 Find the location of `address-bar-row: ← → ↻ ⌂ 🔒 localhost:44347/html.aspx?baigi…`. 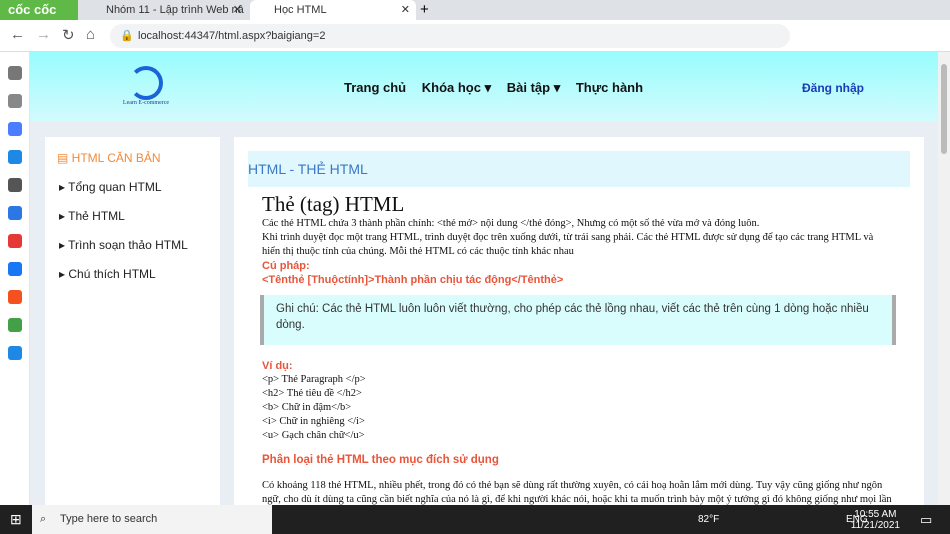

address-bar-row: ← → ↻ ⌂ 🔒 localhost:44347/html.aspx?baigi… is located at coordinates (475, 36).